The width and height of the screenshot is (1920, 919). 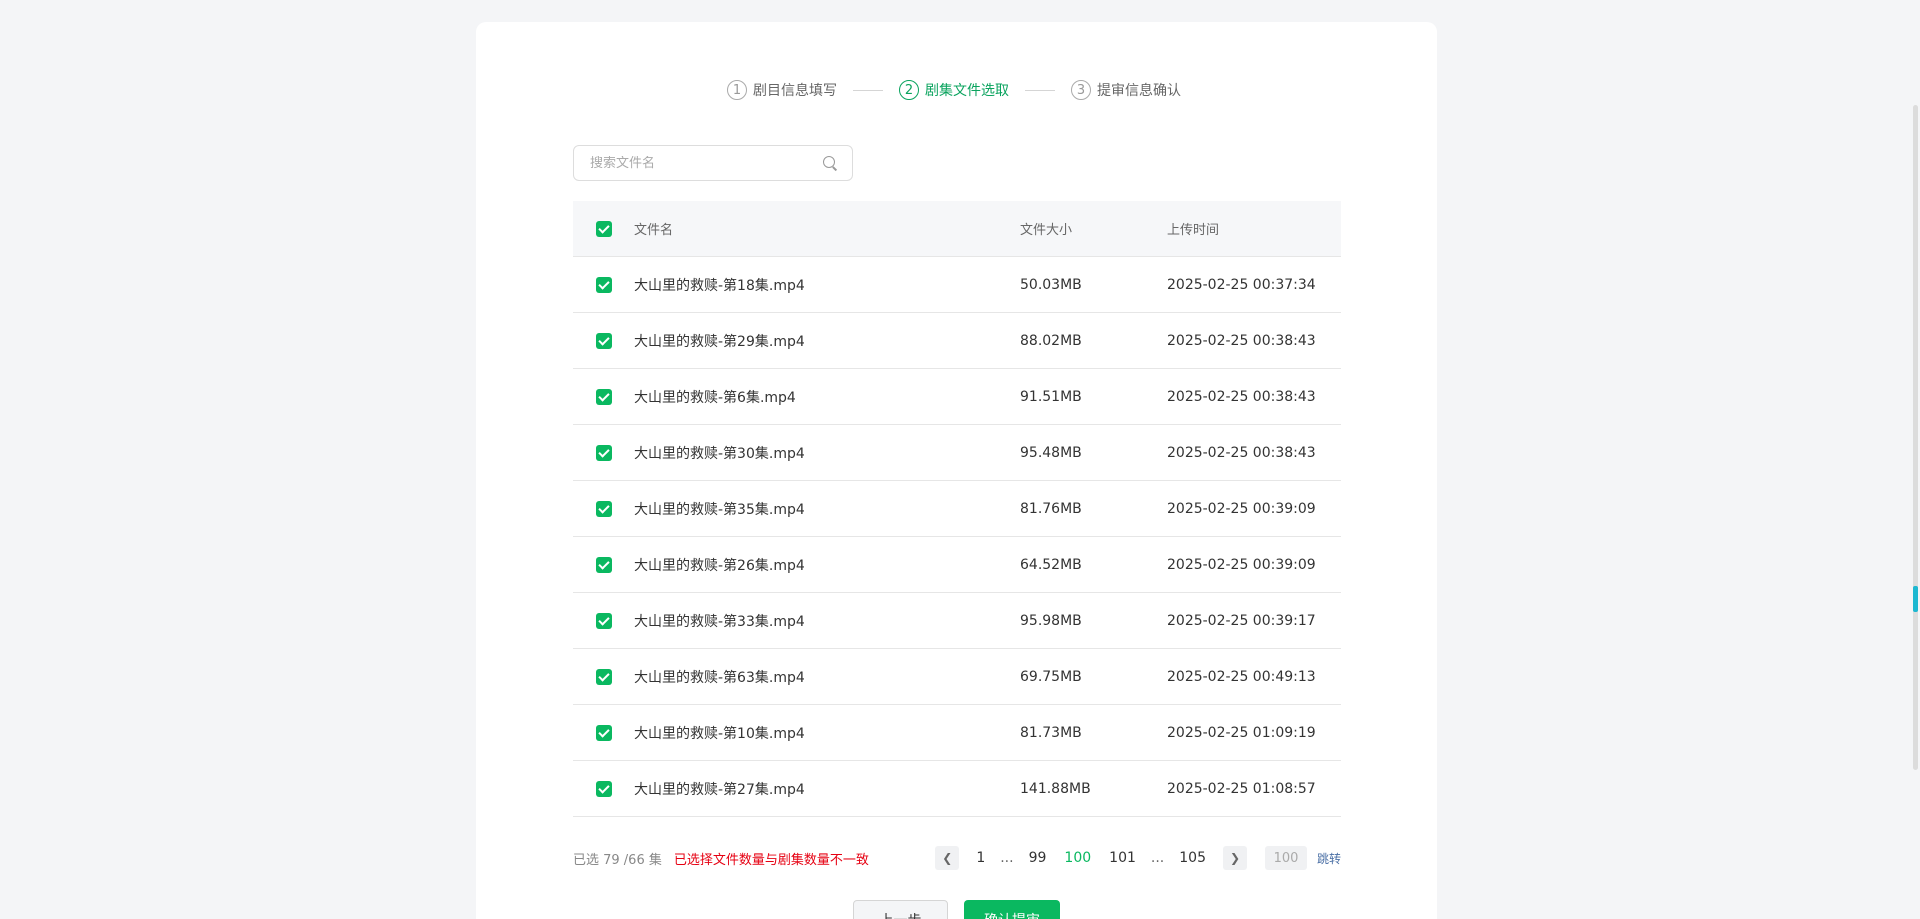 I want to click on file-size: 141.88MB, so click(x=1055, y=788).